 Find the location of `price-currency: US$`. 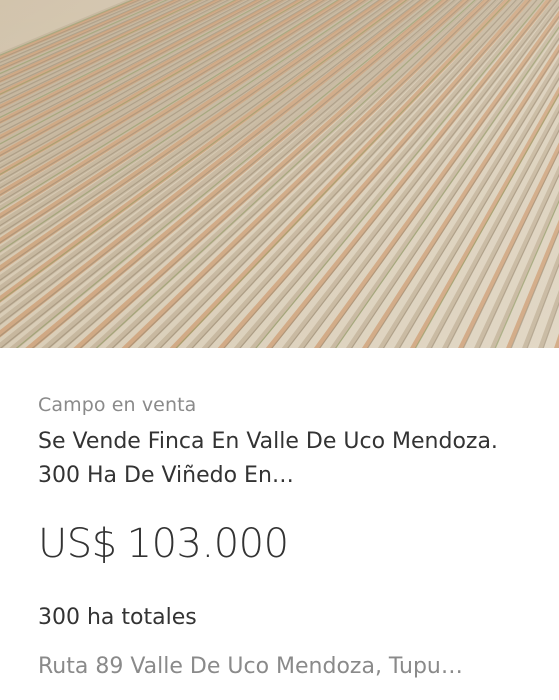

price-currency: US$ is located at coordinates (77, 544).